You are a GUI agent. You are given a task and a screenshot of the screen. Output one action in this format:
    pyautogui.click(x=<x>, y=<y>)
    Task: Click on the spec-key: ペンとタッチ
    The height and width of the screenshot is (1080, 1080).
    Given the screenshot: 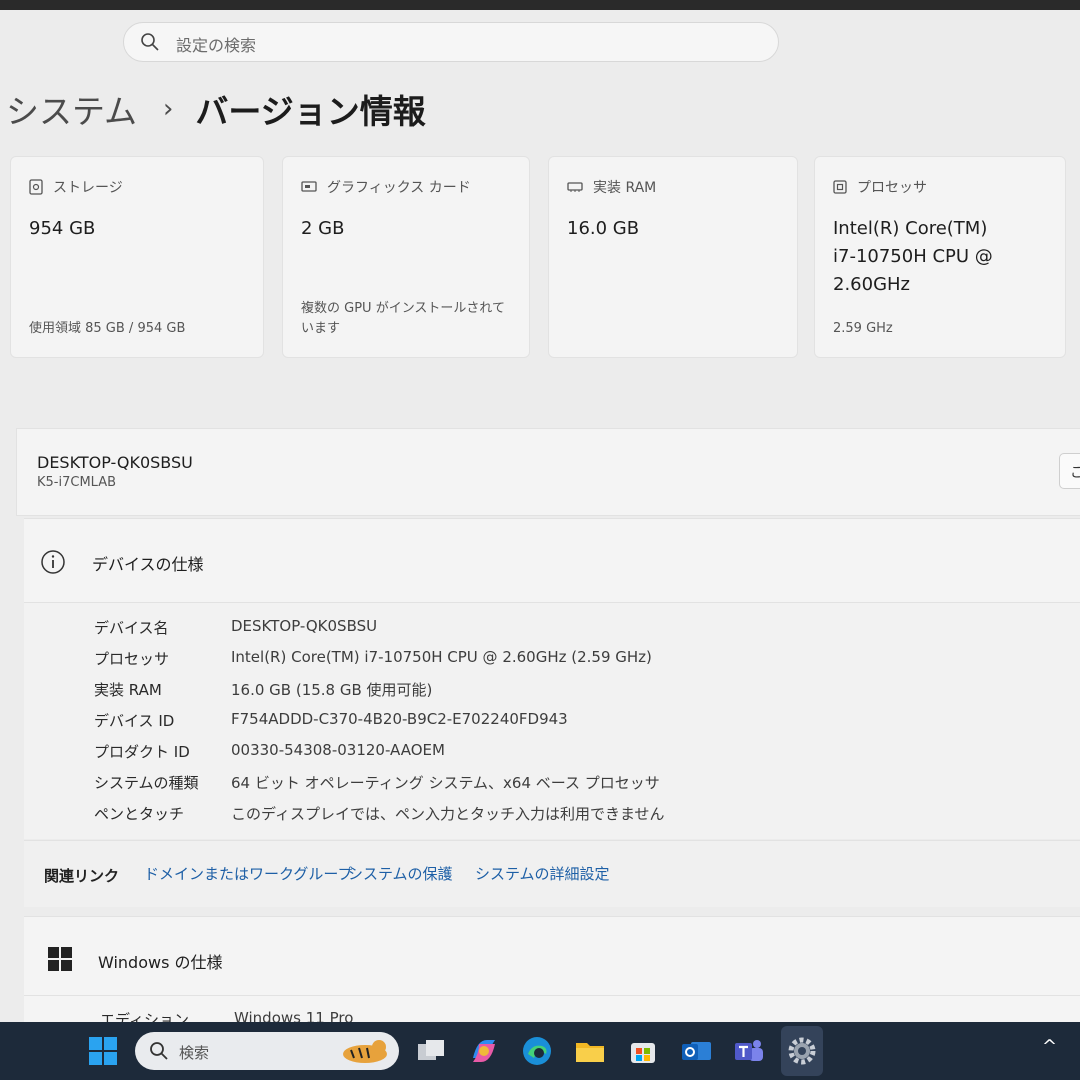 What is the action you would take?
    pyautogui.click(x=139, y=814)
    